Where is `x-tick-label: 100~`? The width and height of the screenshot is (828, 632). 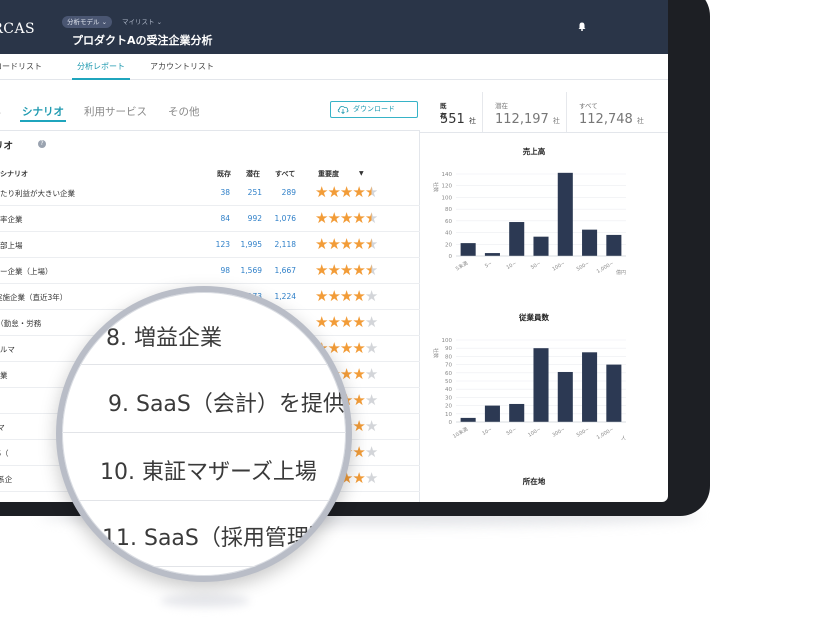 x-tick-label: 100~ is located at coordinates (558, 267).